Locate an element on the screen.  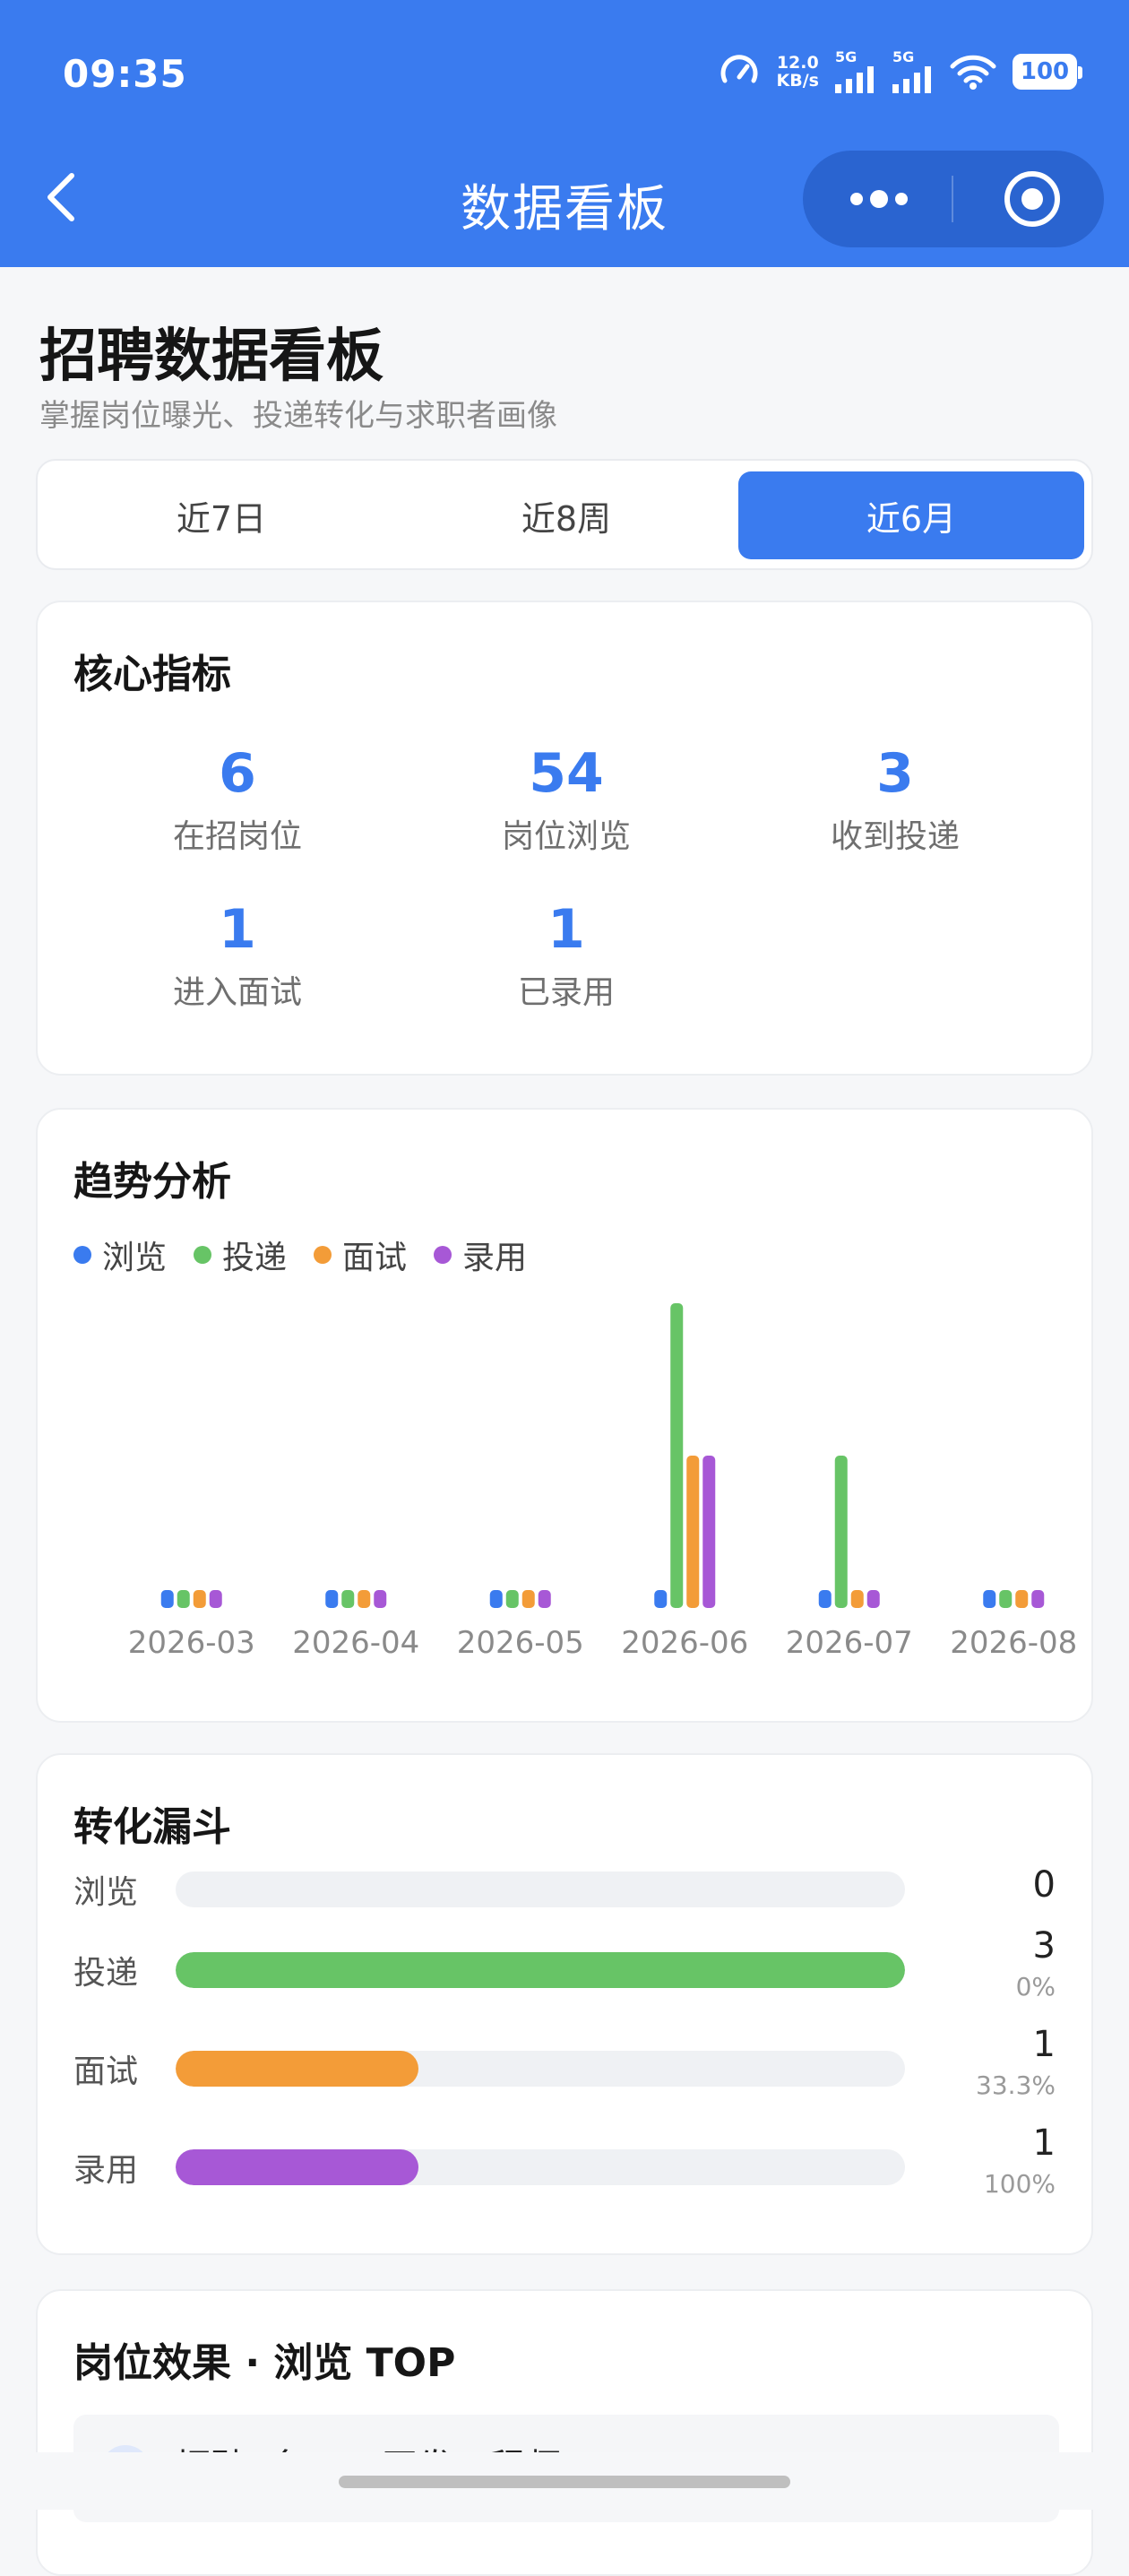
funnel-label: 面试 is located at coordinates (106, 2071).